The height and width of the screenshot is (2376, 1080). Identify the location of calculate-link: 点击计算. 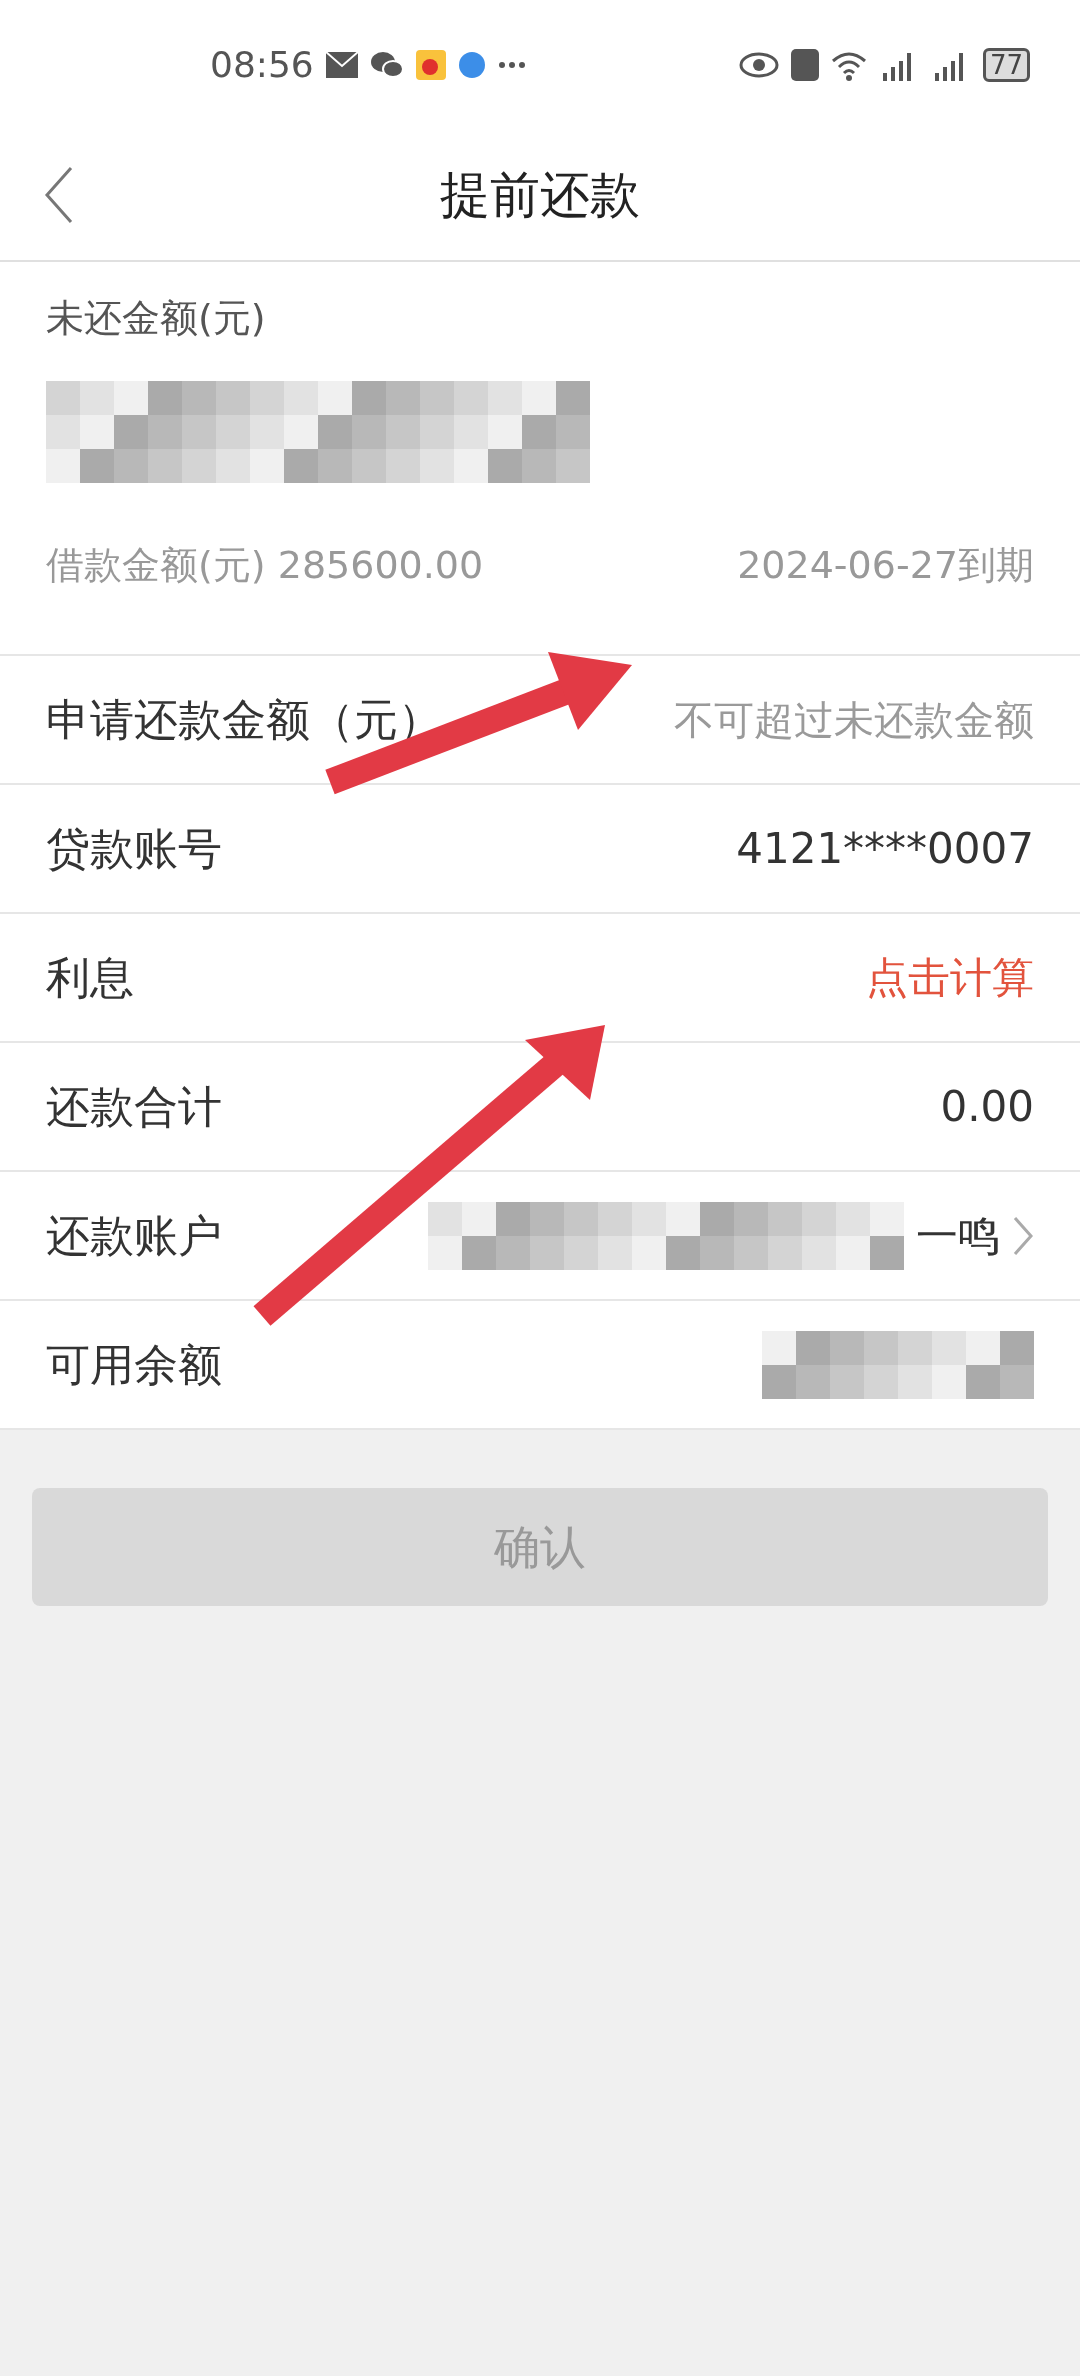
(950, 977).